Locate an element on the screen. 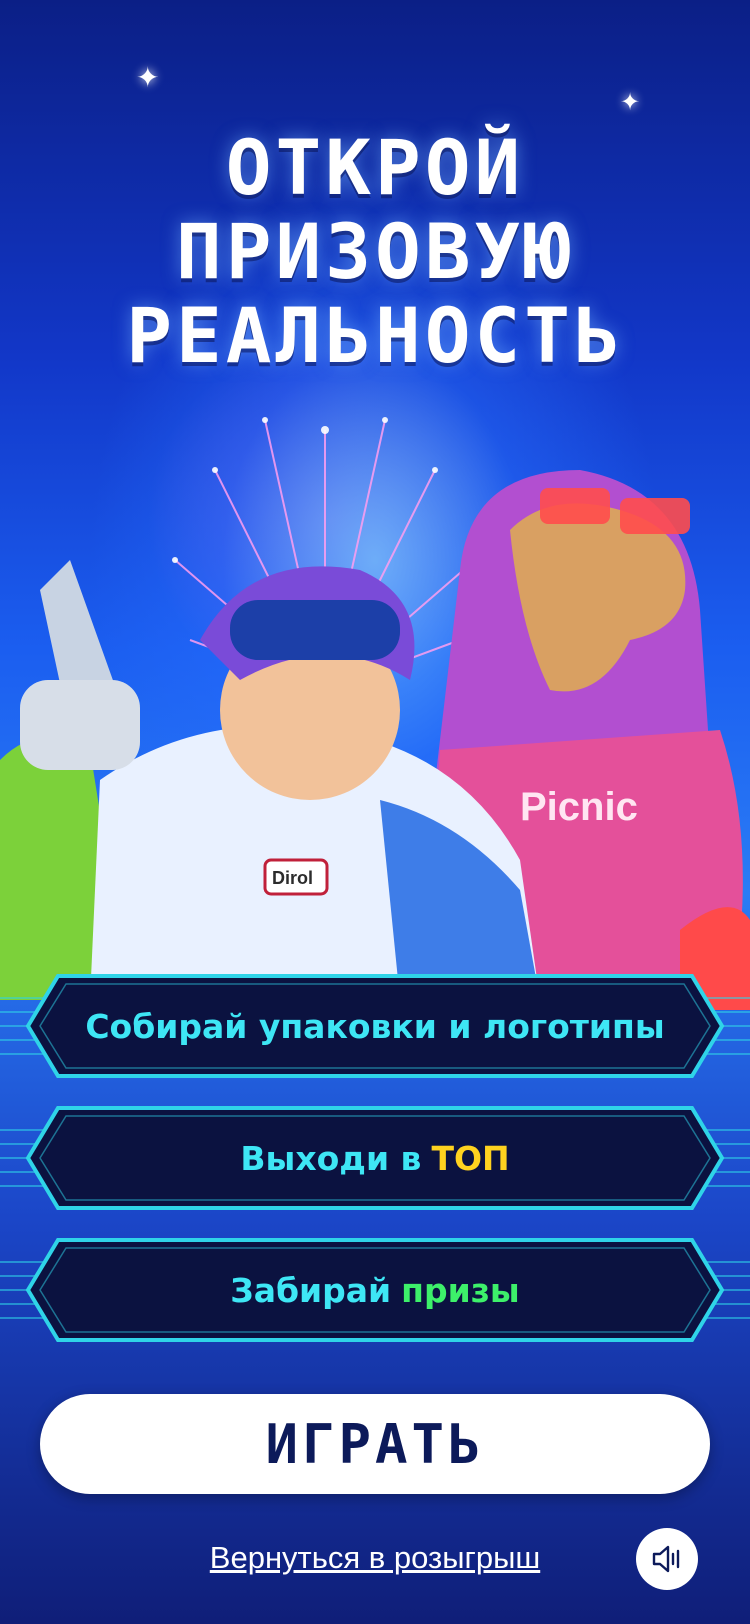 The width and height of the screenshot is (750, 1624). speaker-icon is located at coordinates (666, 1559).